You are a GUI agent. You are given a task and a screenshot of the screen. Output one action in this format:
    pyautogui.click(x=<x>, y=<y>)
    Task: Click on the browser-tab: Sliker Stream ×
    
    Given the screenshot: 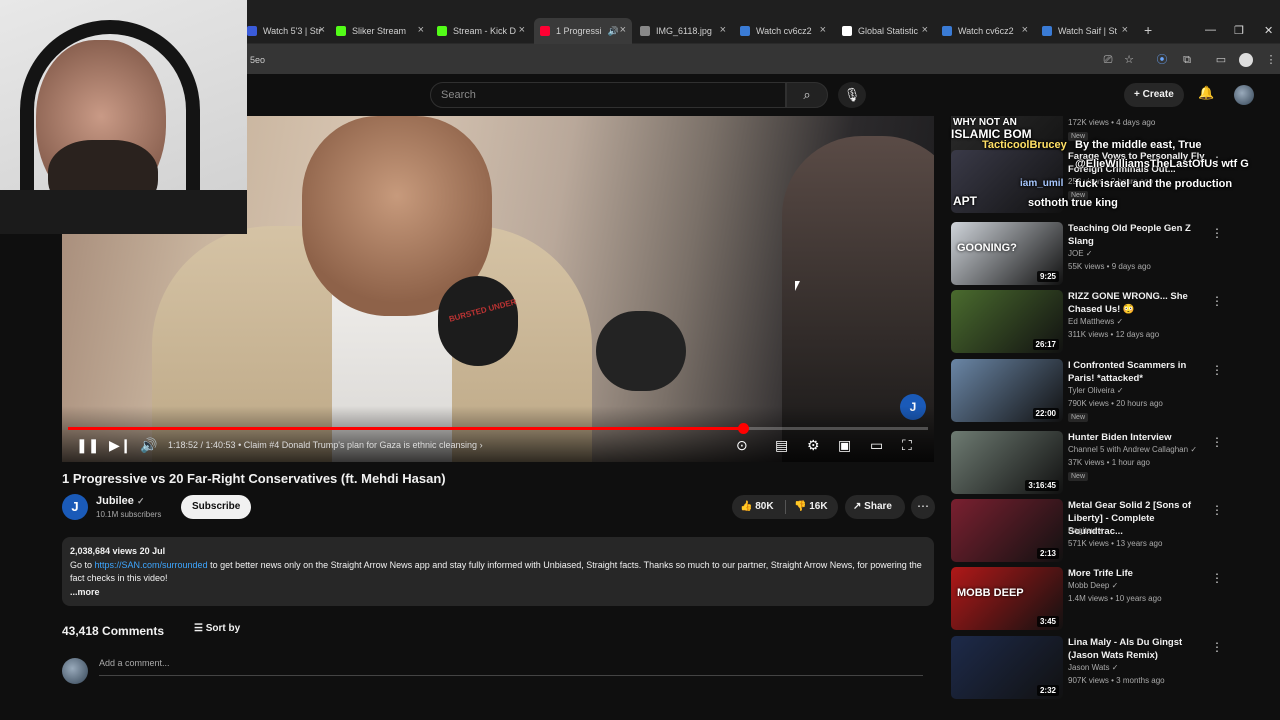 What is the action you would take?
    pyautogui.click(x=383, y=31)
    